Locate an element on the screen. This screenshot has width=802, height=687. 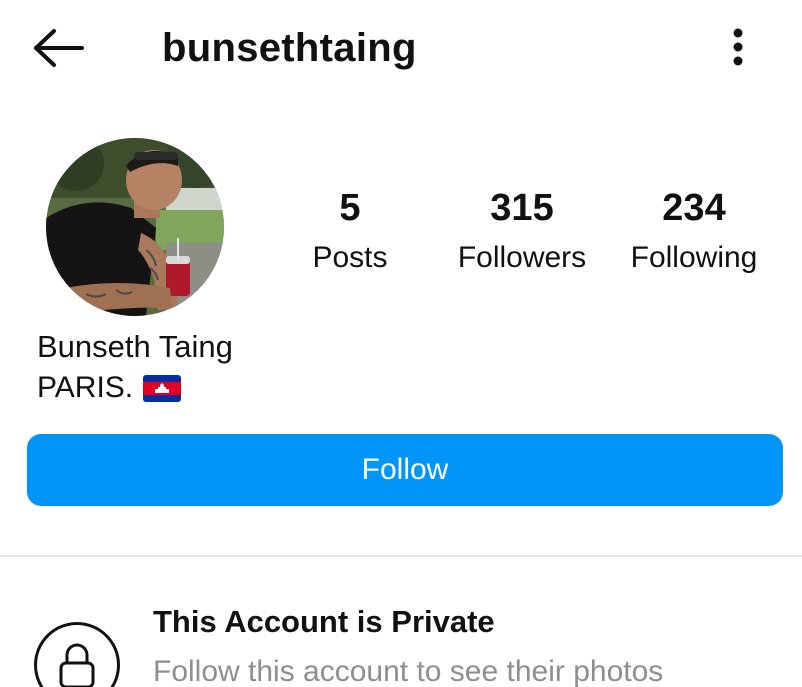
posts-count-label: Posts is located at coordinates (350, 257).